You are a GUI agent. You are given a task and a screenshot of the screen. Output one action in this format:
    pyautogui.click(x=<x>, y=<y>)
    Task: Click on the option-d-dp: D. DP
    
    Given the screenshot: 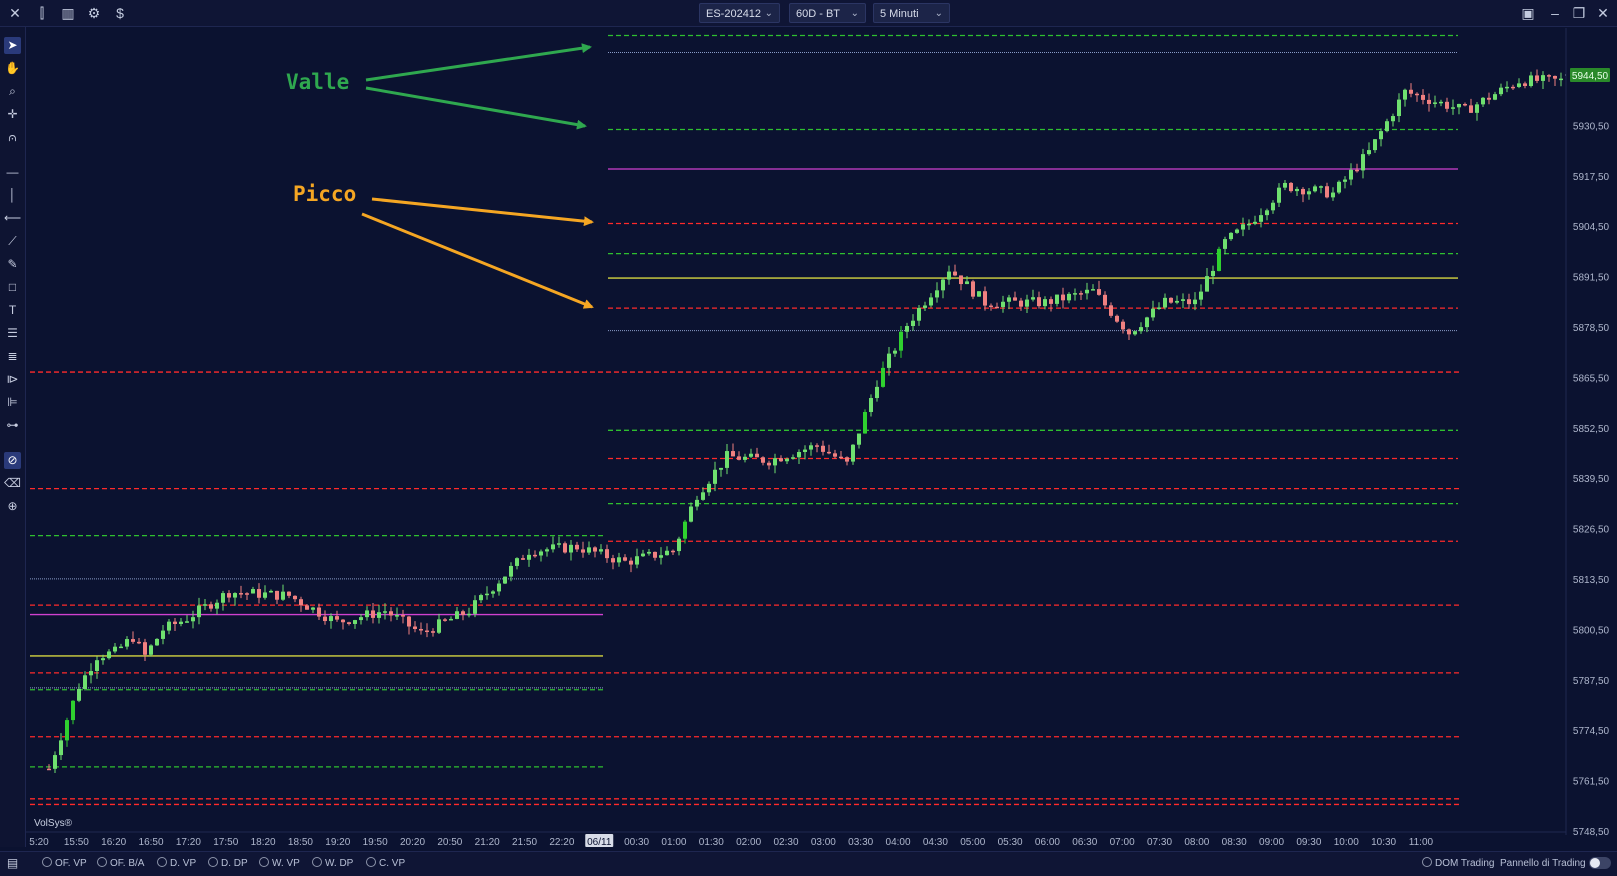 What is the action you would take?
    pyautogui.click(x=228, y=864)
    